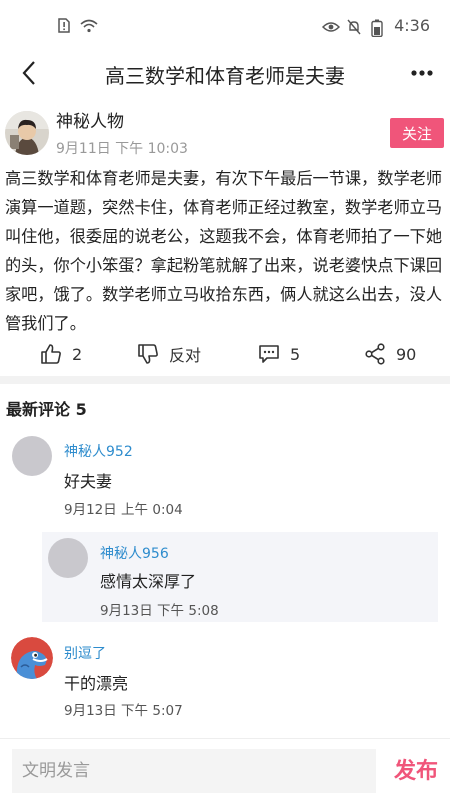 The image size is (450, 800). What do you see at coordinates (295, 354) in the screenshot?
I see `comment-count: 5` at bounding box center [295, 354].